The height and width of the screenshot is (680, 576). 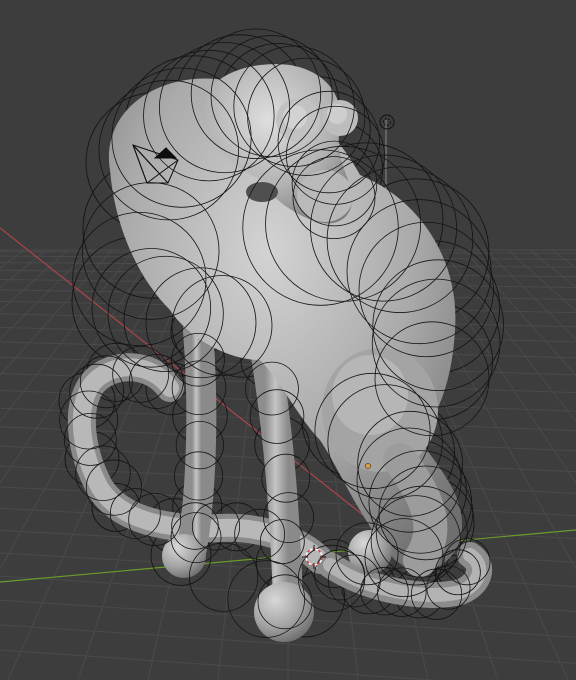 What do you see at coordinates (368, 466) in the screenshot?
I see `object-origin-marker` at bounding box center [368, 466].